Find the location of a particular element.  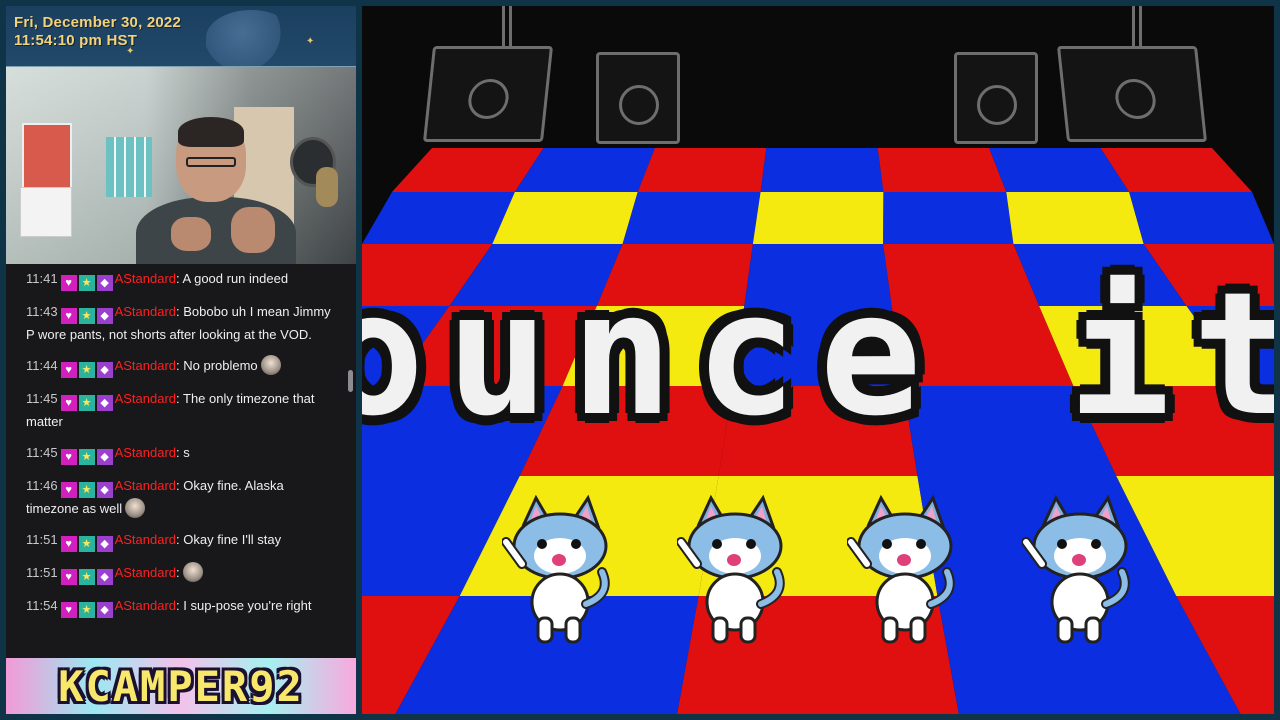

chat-message: 11:51 ♥ ★ ◆ AStandard: Okay fine I'll stay is located at coordinates (182, 540).